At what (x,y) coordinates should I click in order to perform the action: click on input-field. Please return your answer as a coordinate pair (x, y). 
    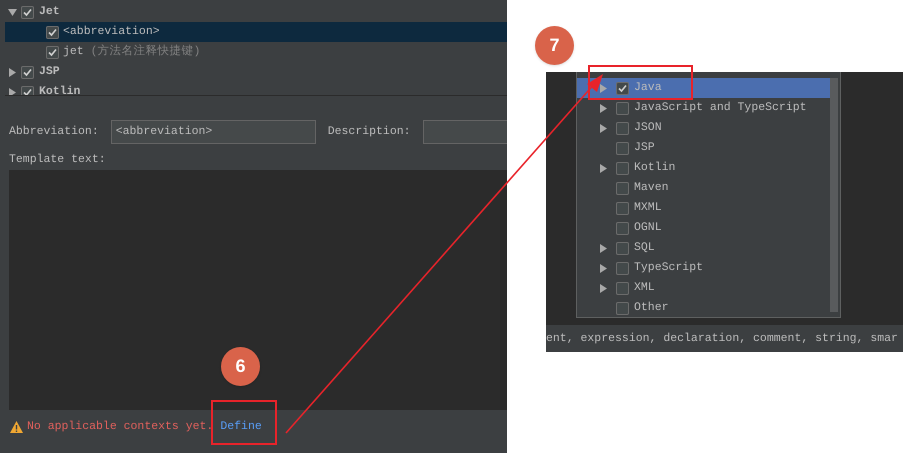
    Looking at the image, I should click on (464, 132).